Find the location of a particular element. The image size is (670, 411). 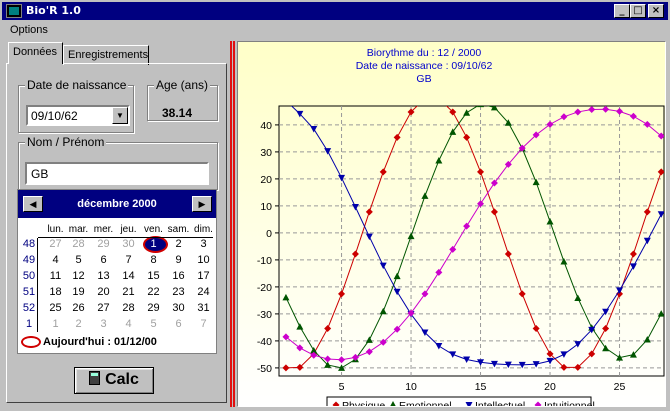

calendar-day: 16 is located at coordinates (178, 276).